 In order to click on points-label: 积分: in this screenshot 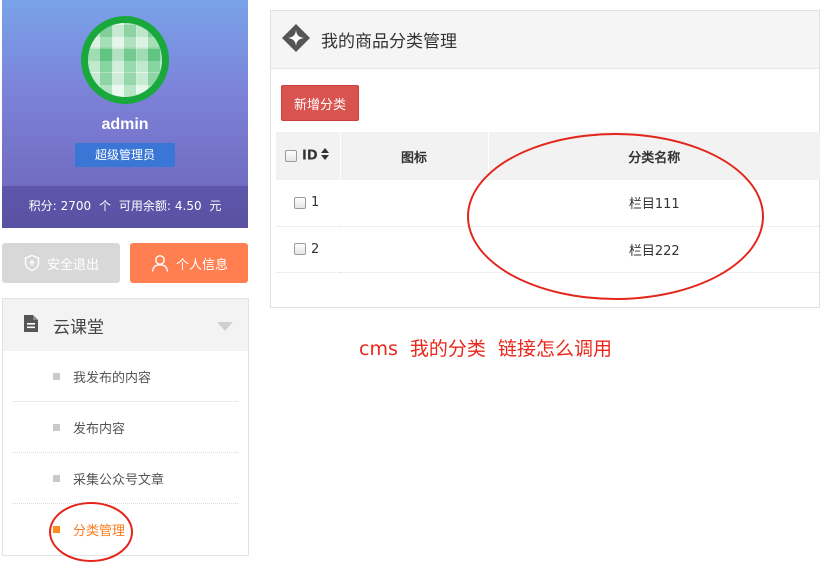, I will do `click(42, 206)`.